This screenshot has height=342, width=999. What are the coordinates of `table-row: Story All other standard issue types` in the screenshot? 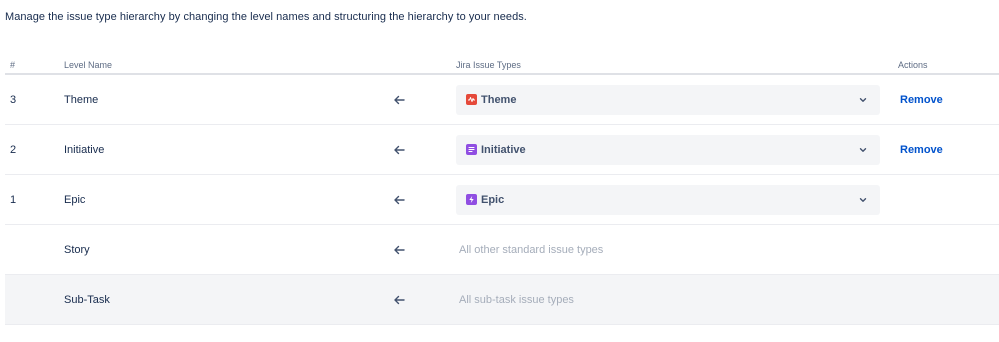 It's located at (502, 250).